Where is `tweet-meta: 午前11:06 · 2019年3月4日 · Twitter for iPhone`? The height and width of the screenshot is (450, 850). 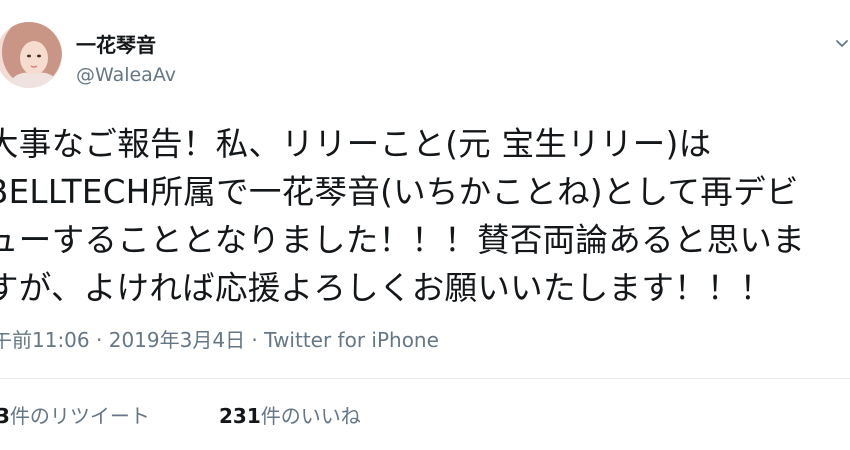 tweet-meta: 午前11:06 · 2019年3月4日 · Twitter for iPhone is located at coordinates (219, 340).